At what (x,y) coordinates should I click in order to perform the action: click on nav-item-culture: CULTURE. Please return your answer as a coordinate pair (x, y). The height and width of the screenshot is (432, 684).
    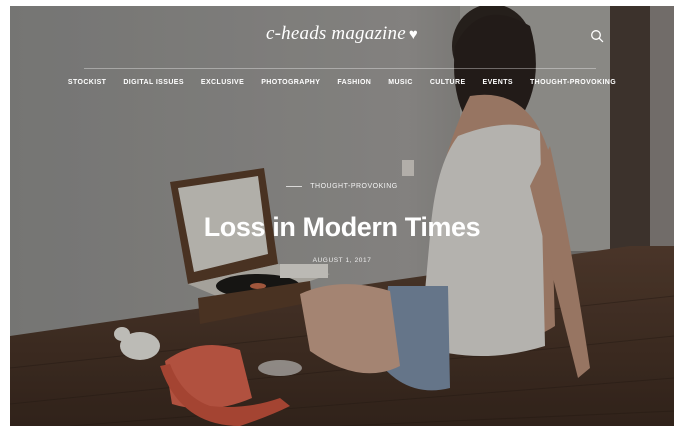
    Looking at the image, I should click on (448, 82).